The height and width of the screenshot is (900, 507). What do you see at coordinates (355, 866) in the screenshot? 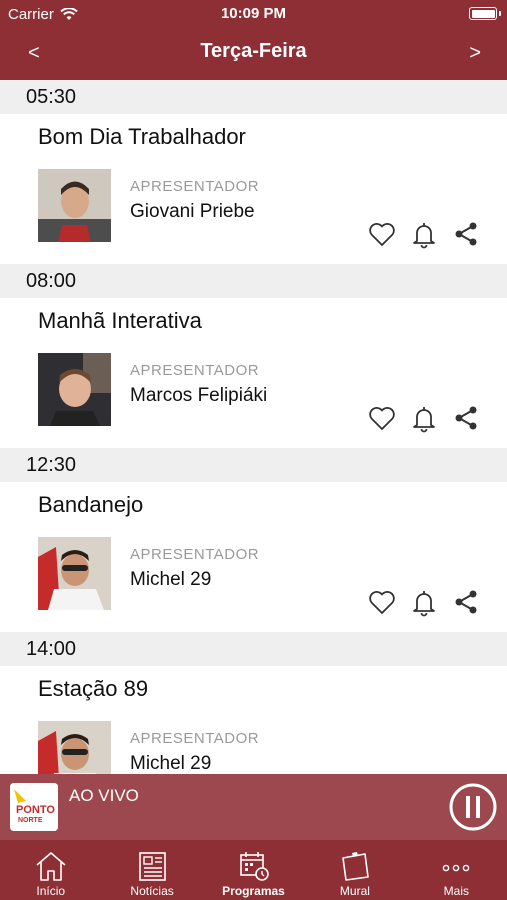
I see `note-board-icon` at bounding box center [355, 866].